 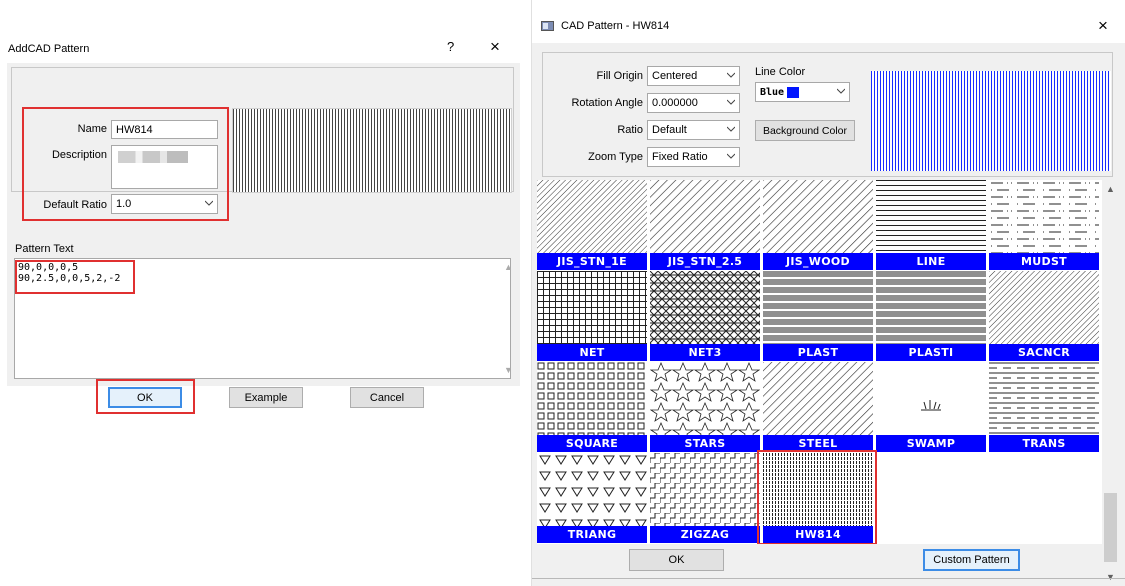 I want to click on pattern-tile-triang: TRIANG, so click(x=592, y=498).